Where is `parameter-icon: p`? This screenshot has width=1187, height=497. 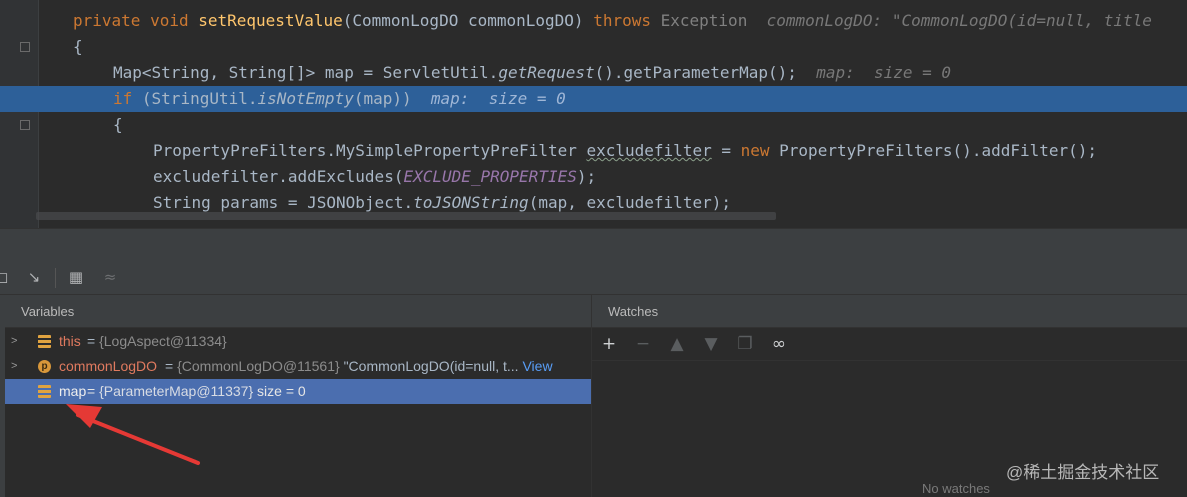 parameter-icon: p is located at coordinates (44, 366).